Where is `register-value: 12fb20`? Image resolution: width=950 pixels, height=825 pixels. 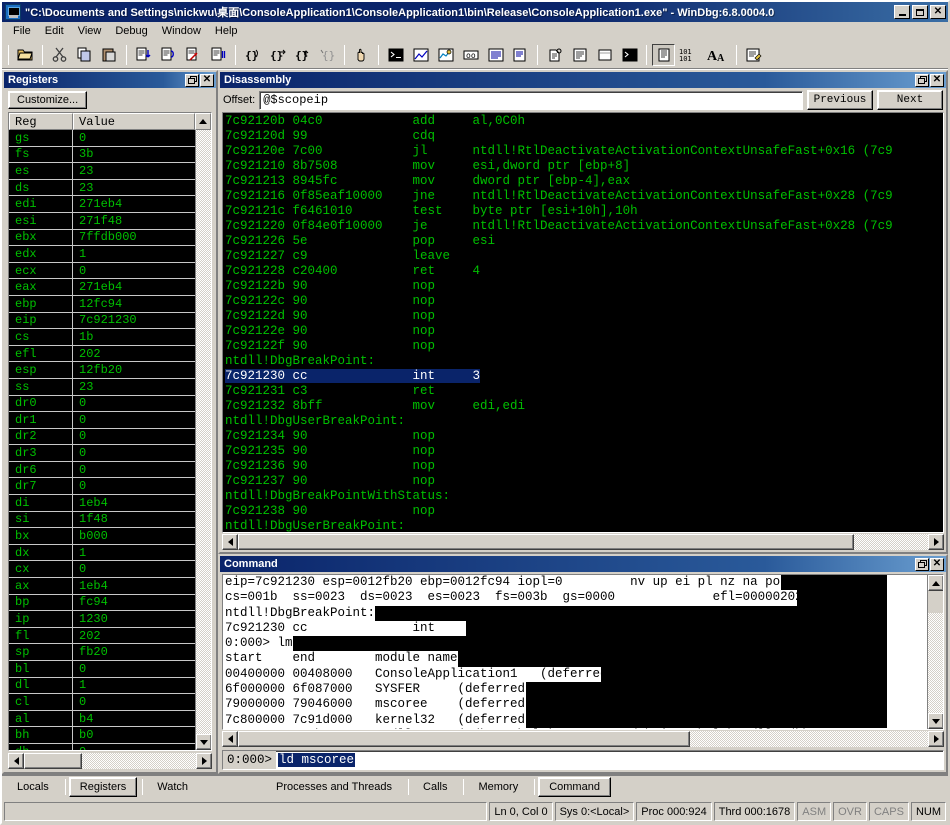 register-value: 12fb20 is located at coordinates (134, 370).